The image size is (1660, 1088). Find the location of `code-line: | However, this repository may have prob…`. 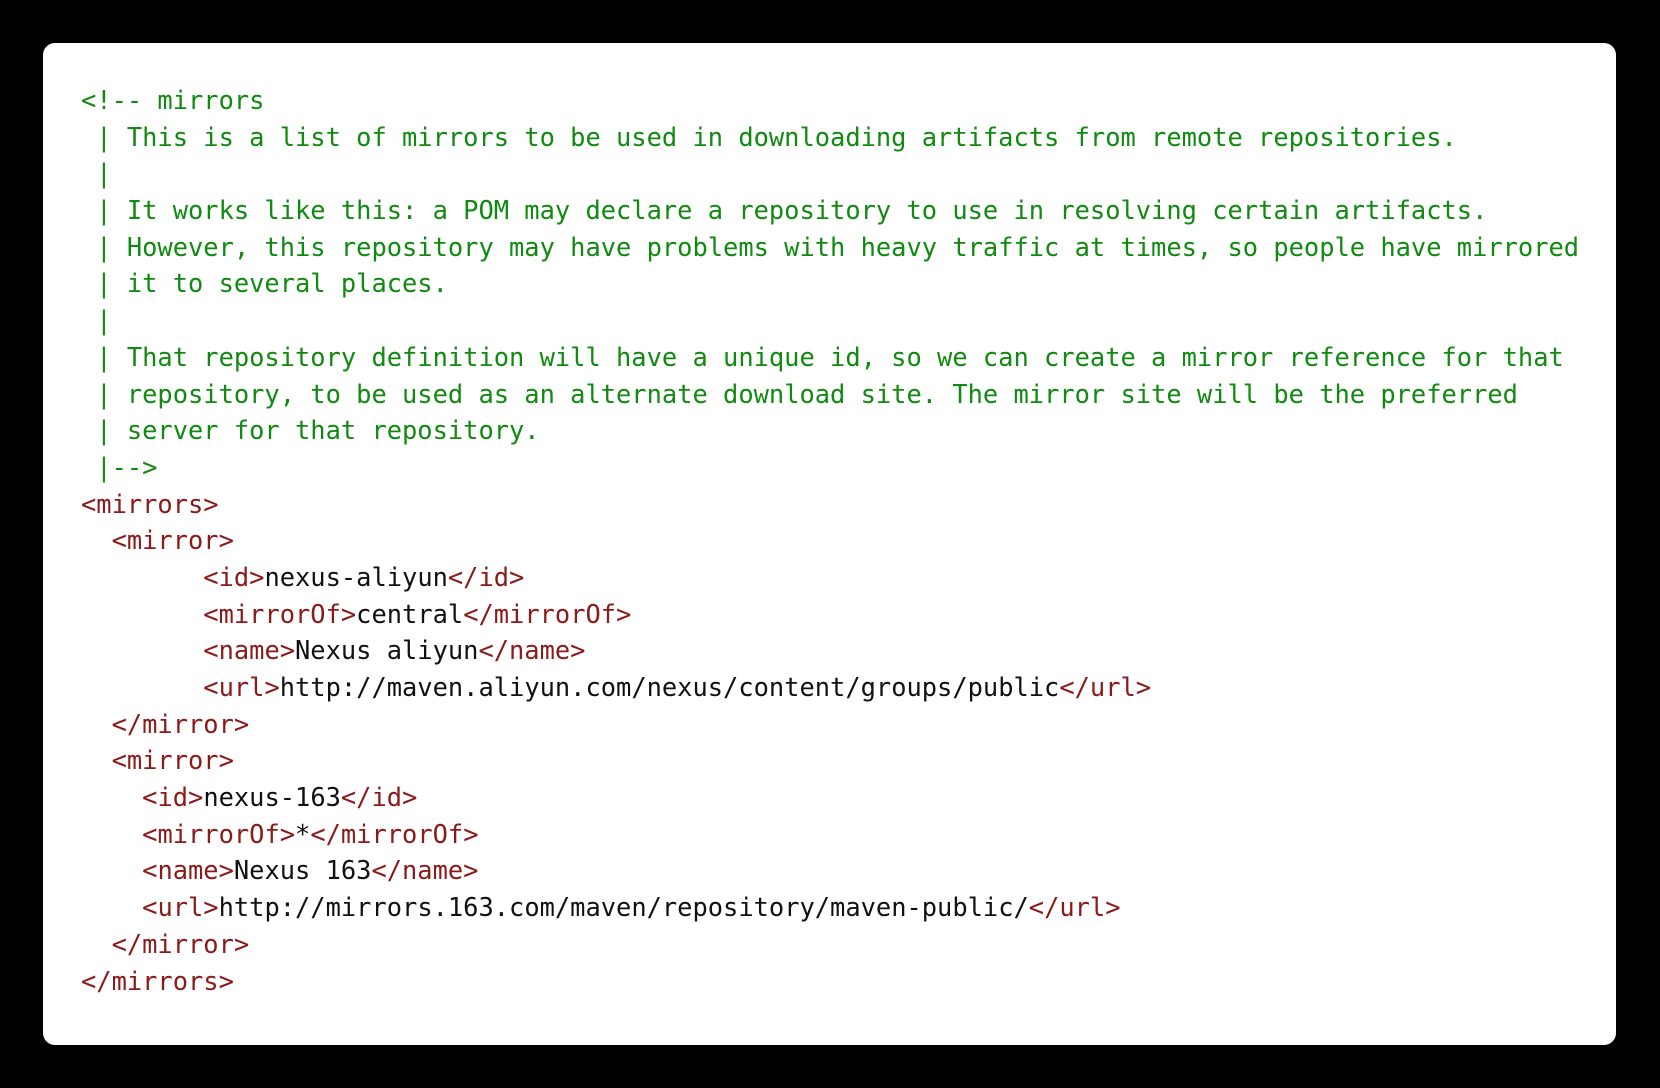

code-line: | However, this repository may have prob… is located at coordinates (830, 247).